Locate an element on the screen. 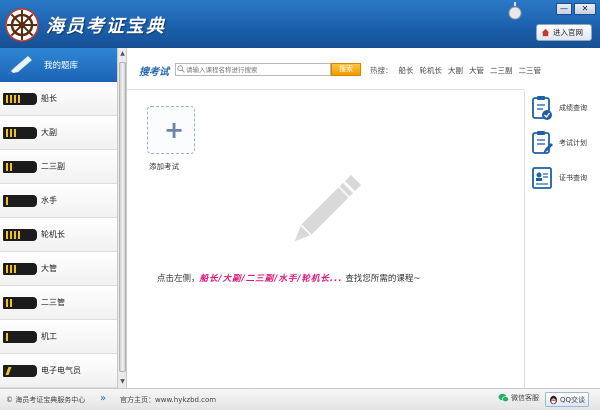  hot-tag: 二三副 is located at coordinates (501, 70).